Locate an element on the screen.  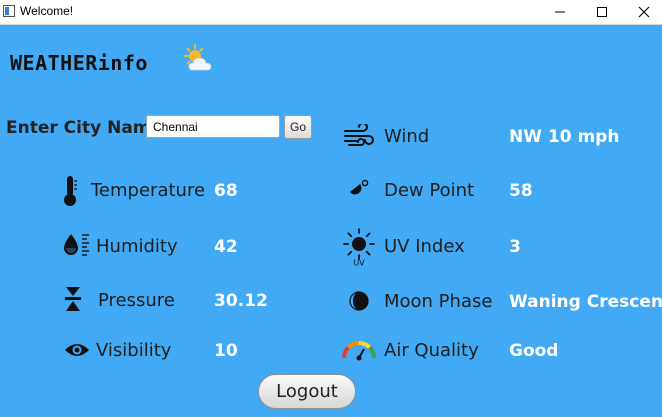
humidity-label: Humidity is located at coordinates (137, 246).